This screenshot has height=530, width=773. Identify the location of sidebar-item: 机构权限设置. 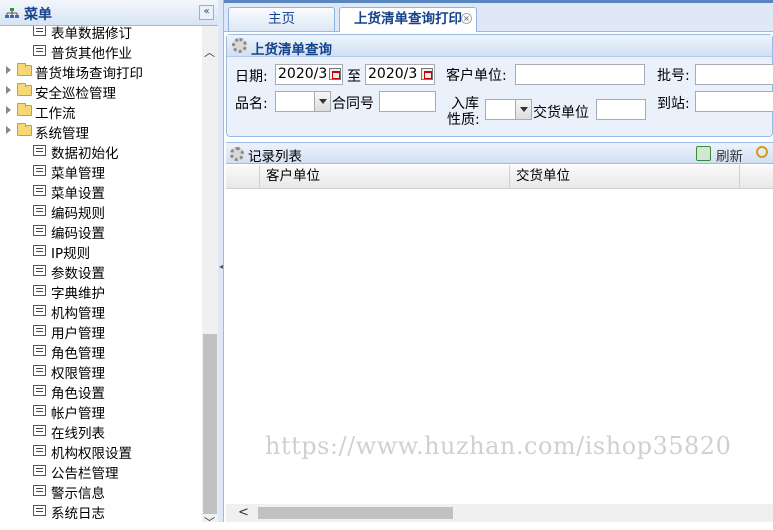
(101, 451).